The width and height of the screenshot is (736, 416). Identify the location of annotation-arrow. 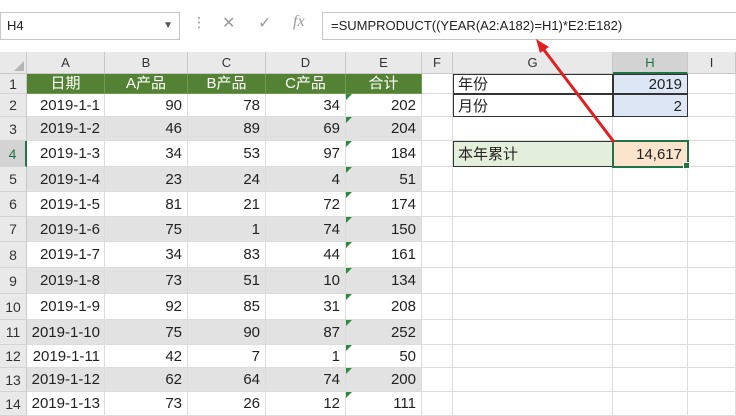
(576, 91).